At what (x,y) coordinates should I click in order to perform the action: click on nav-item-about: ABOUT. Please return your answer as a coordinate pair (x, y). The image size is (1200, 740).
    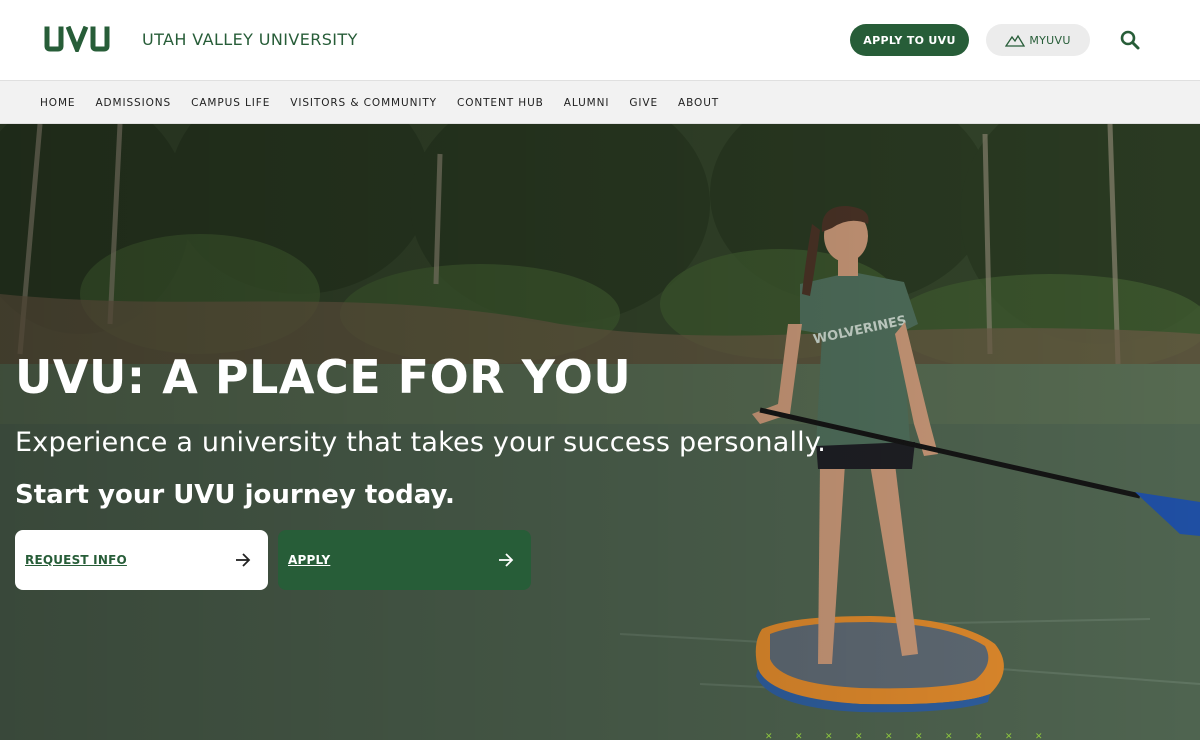
    Looking at the image, I should click on (698, 103).